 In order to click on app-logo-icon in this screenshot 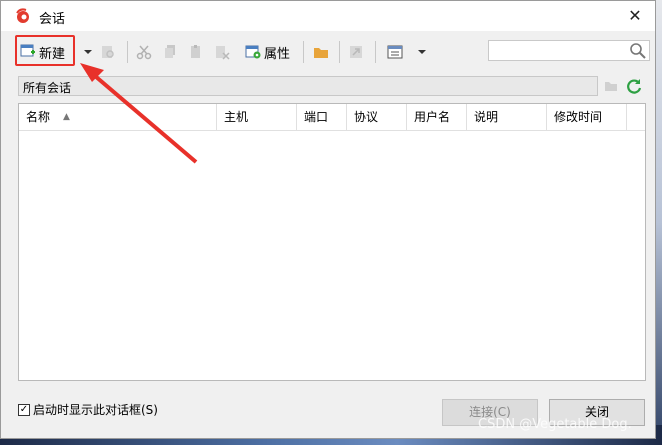, I will do `click(22, 15)`.